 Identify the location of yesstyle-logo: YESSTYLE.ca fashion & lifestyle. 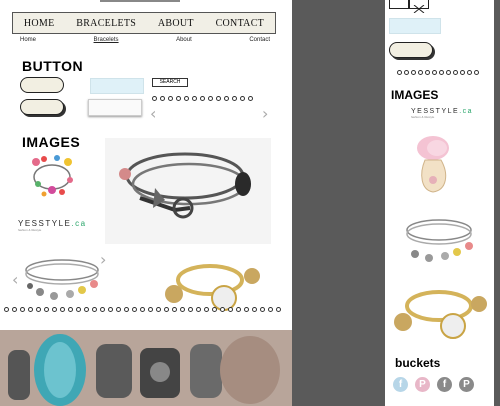
(52, 225).